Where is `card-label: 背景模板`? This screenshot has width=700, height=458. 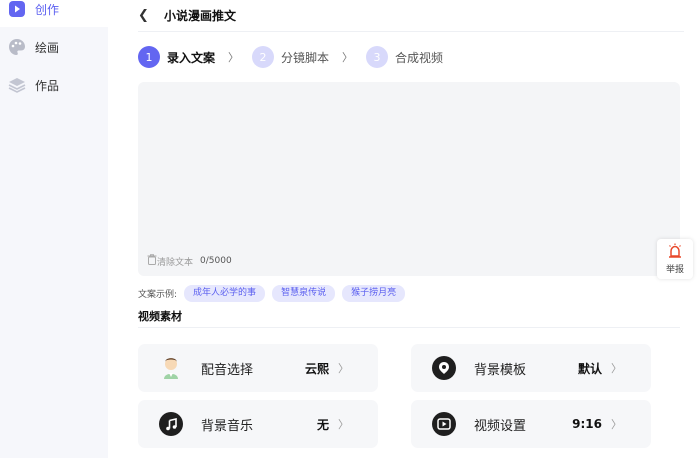
card-label: 背景模板 is located at coordinates (500, 370).